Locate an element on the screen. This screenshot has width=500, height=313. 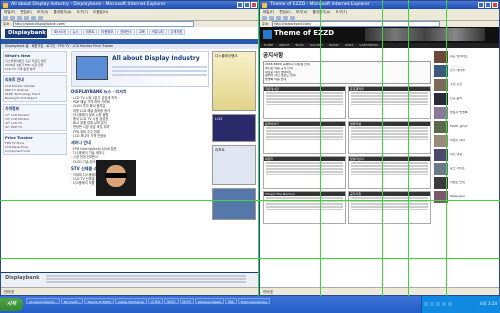
task-button: Theme of EZZD is located at coordinates (99, 301).